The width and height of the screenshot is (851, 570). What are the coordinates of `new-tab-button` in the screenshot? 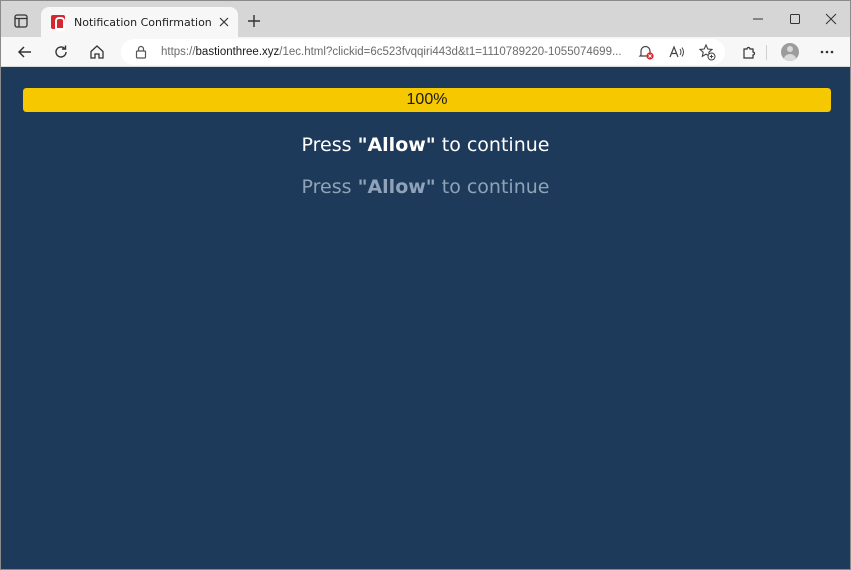 It's located at (254, 21).